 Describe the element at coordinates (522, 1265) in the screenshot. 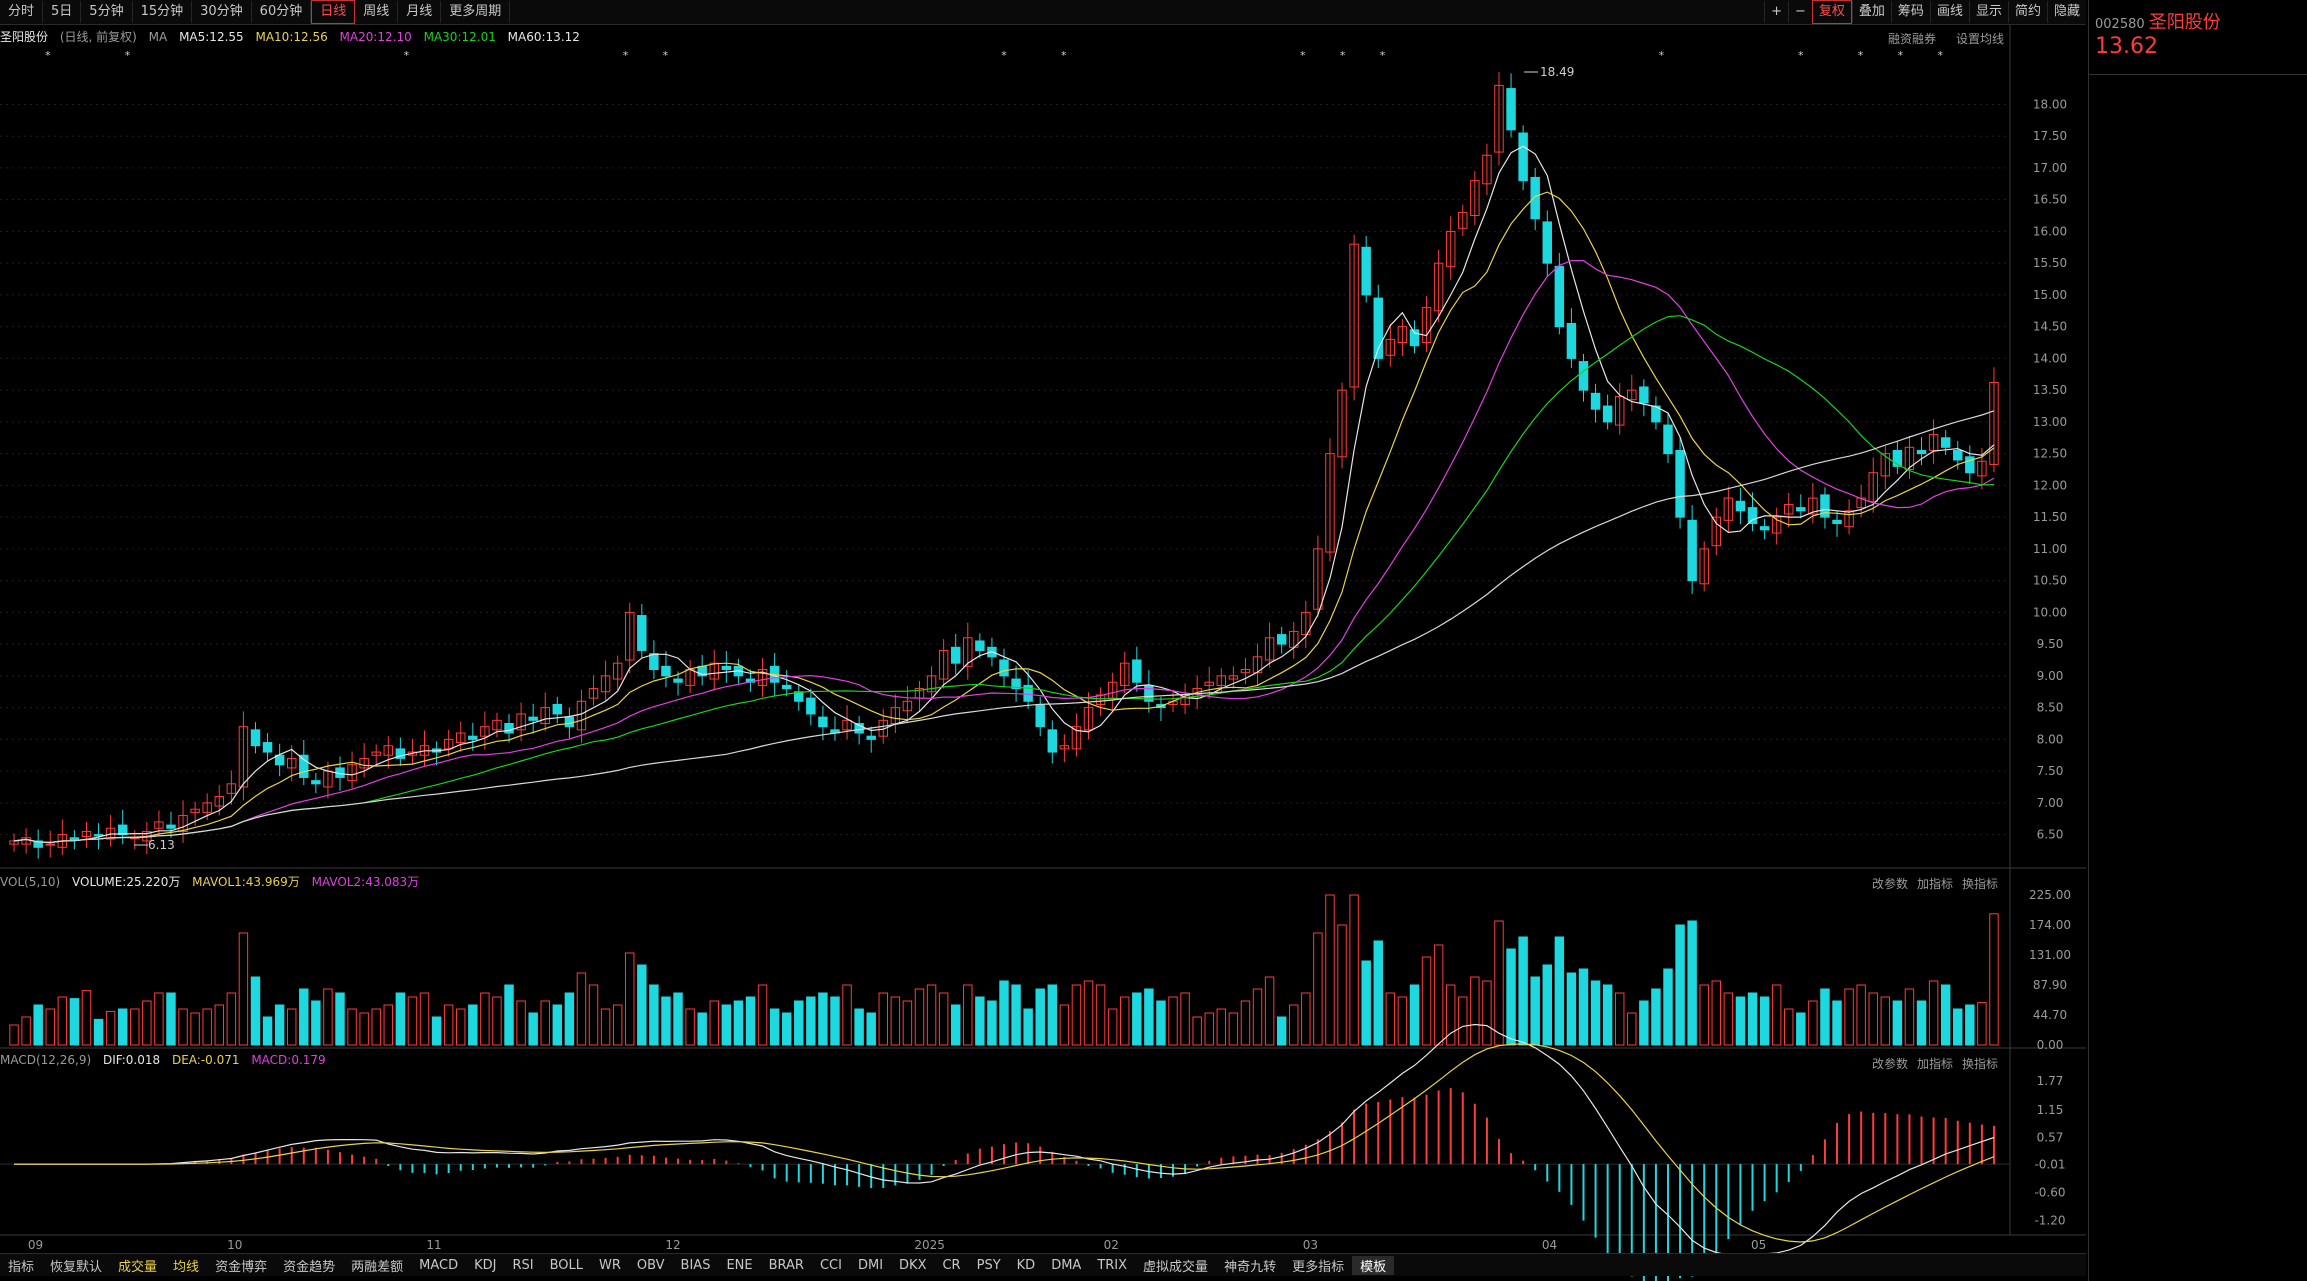

I see `indicator-9: RSI` at that location.